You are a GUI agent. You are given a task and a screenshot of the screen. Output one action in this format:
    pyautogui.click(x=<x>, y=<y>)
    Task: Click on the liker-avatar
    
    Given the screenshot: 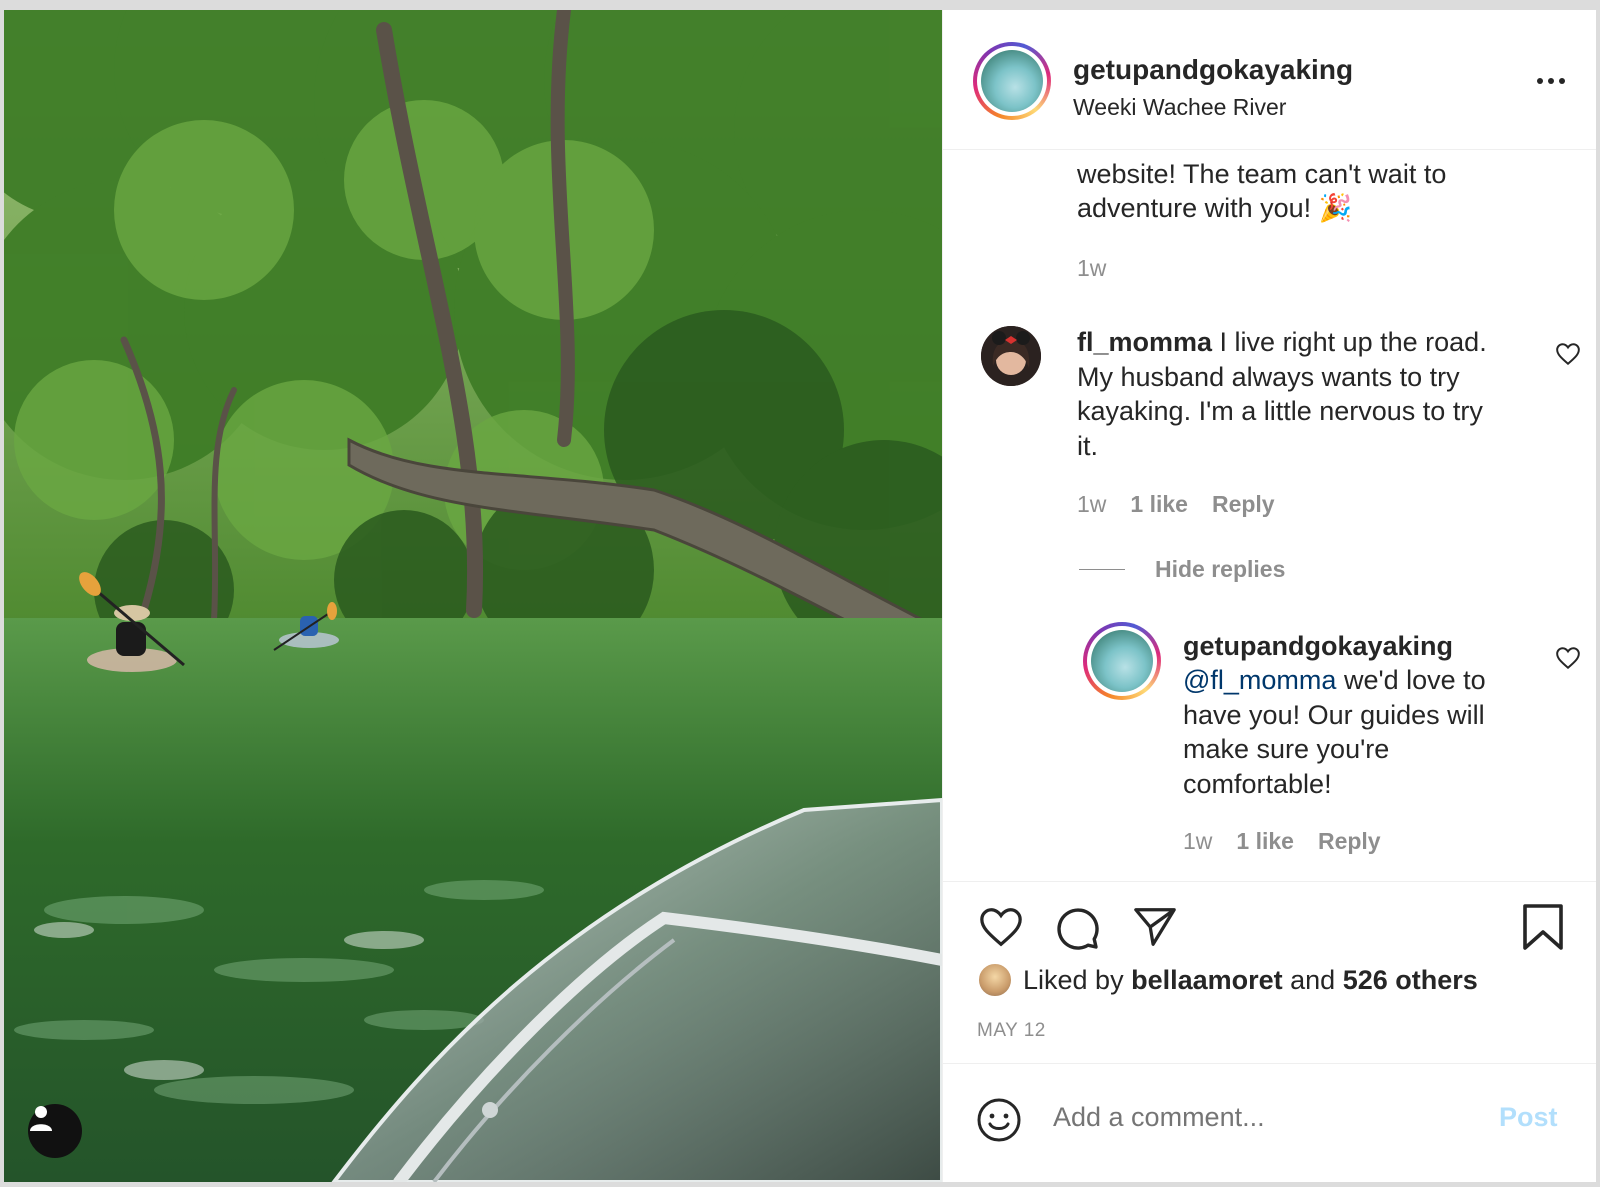 What is the action you would take?
    pyautogui.click(x=995, y=980)
    